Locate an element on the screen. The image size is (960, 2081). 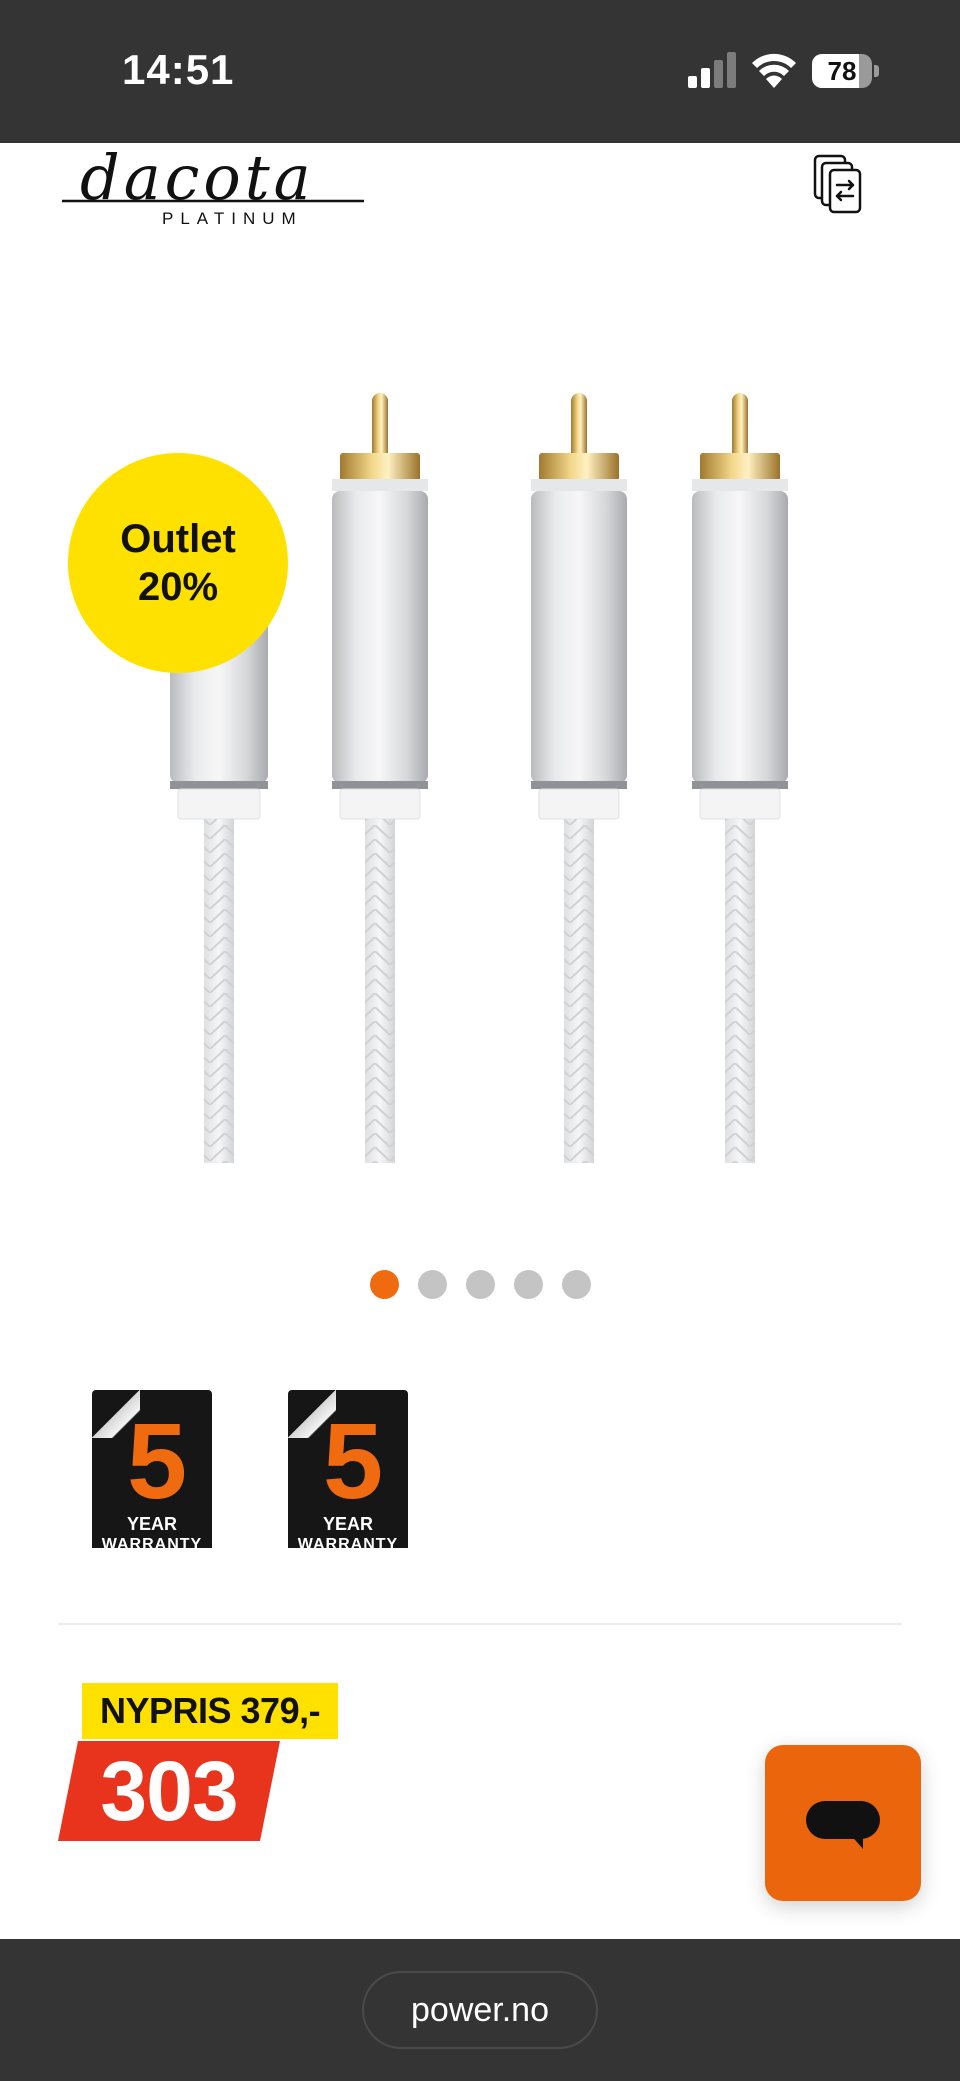
address-url: power.no is located at coordinates (480, 2009).